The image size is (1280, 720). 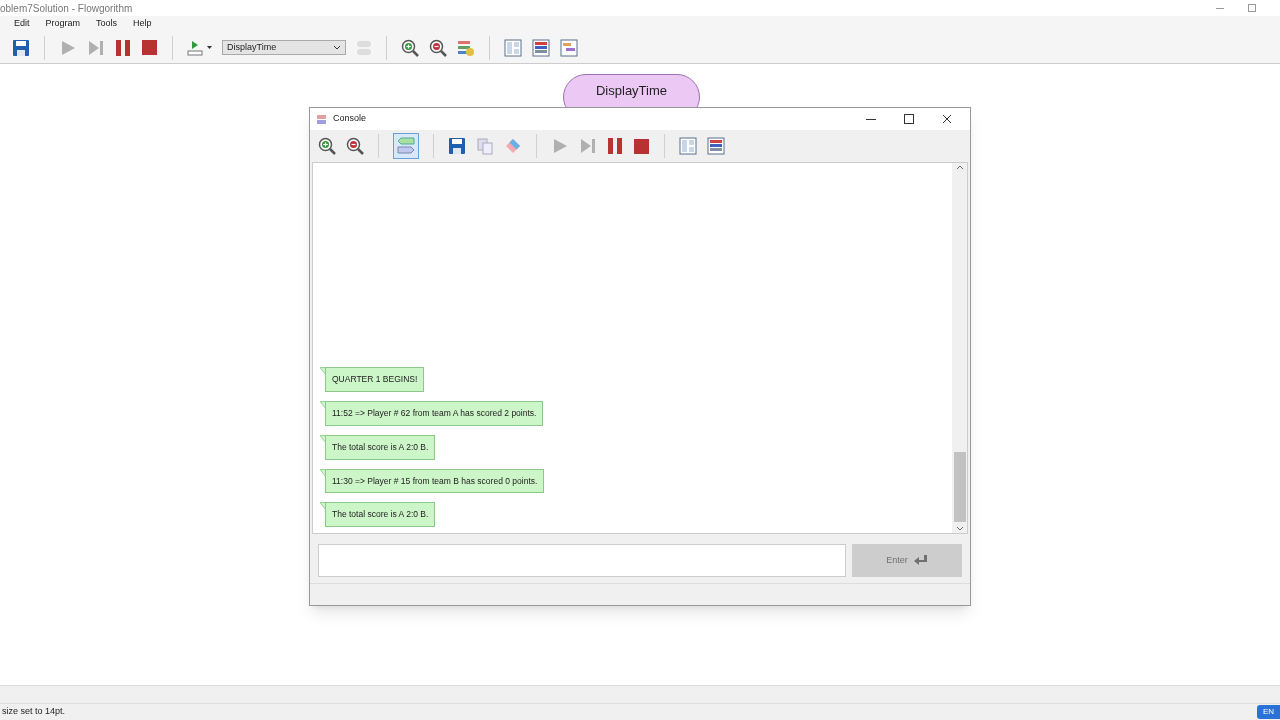 I want to click on minimize-icon, so click(x=871, y=119).